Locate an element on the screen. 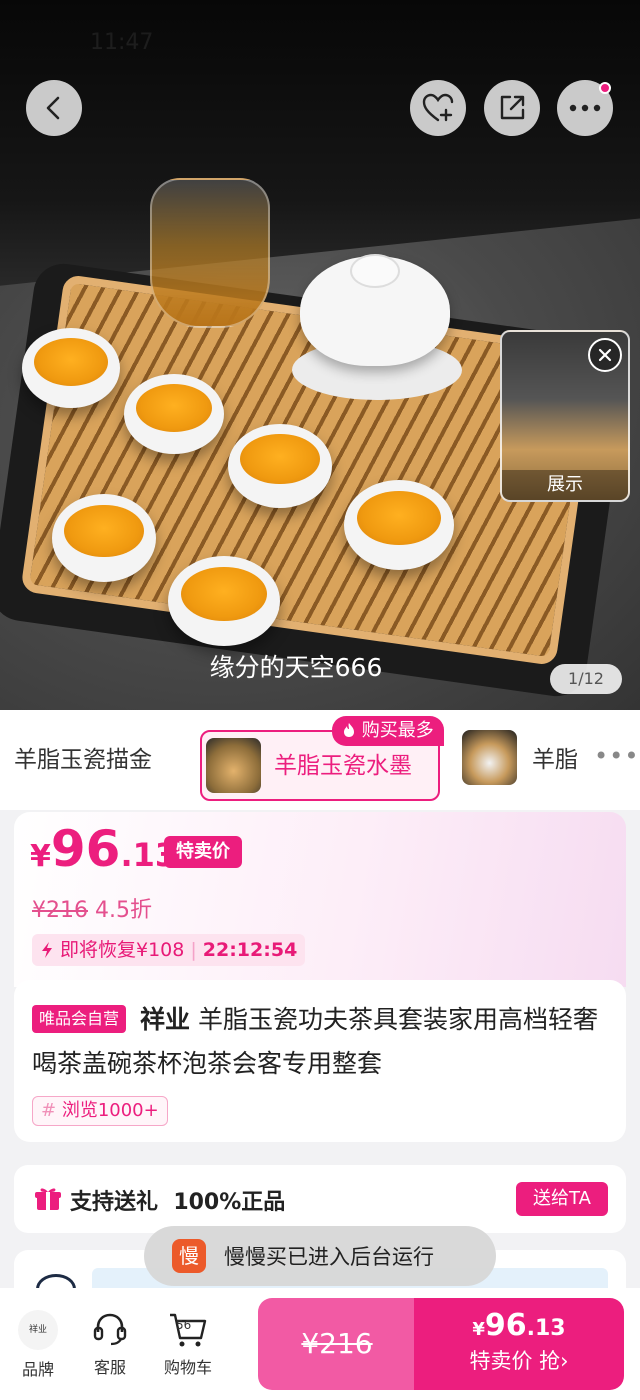  buy-label: 特卖价 抢› is located at coordinates (519, 1360).